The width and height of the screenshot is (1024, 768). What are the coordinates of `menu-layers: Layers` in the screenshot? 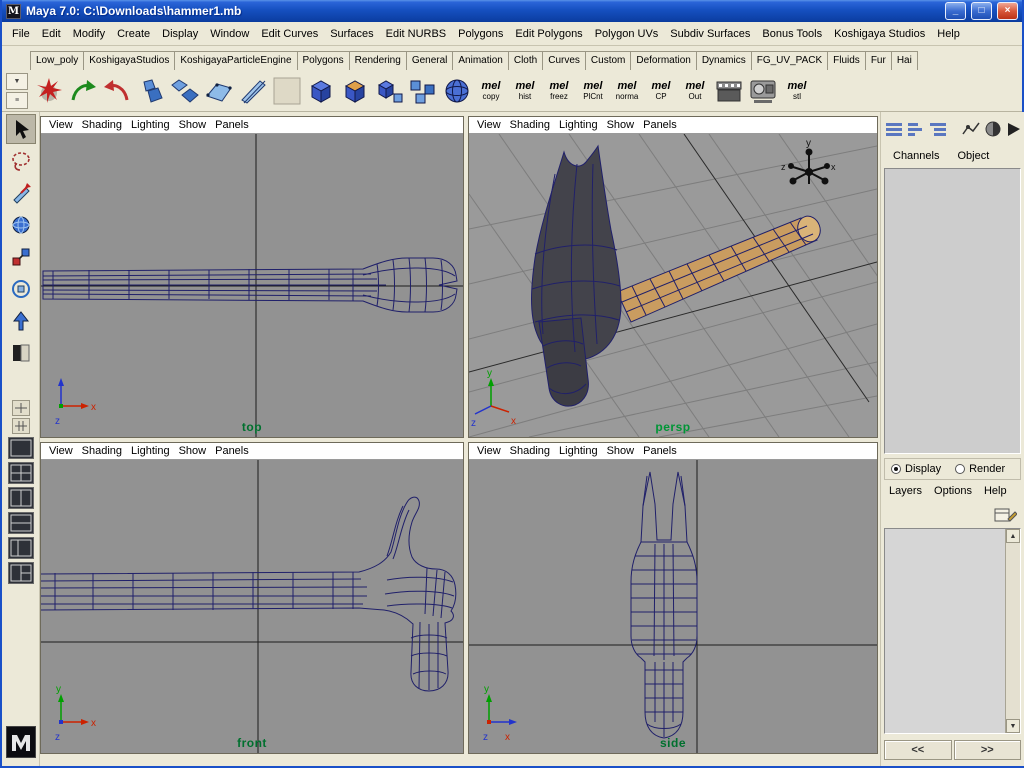 It's located at (905, 491).